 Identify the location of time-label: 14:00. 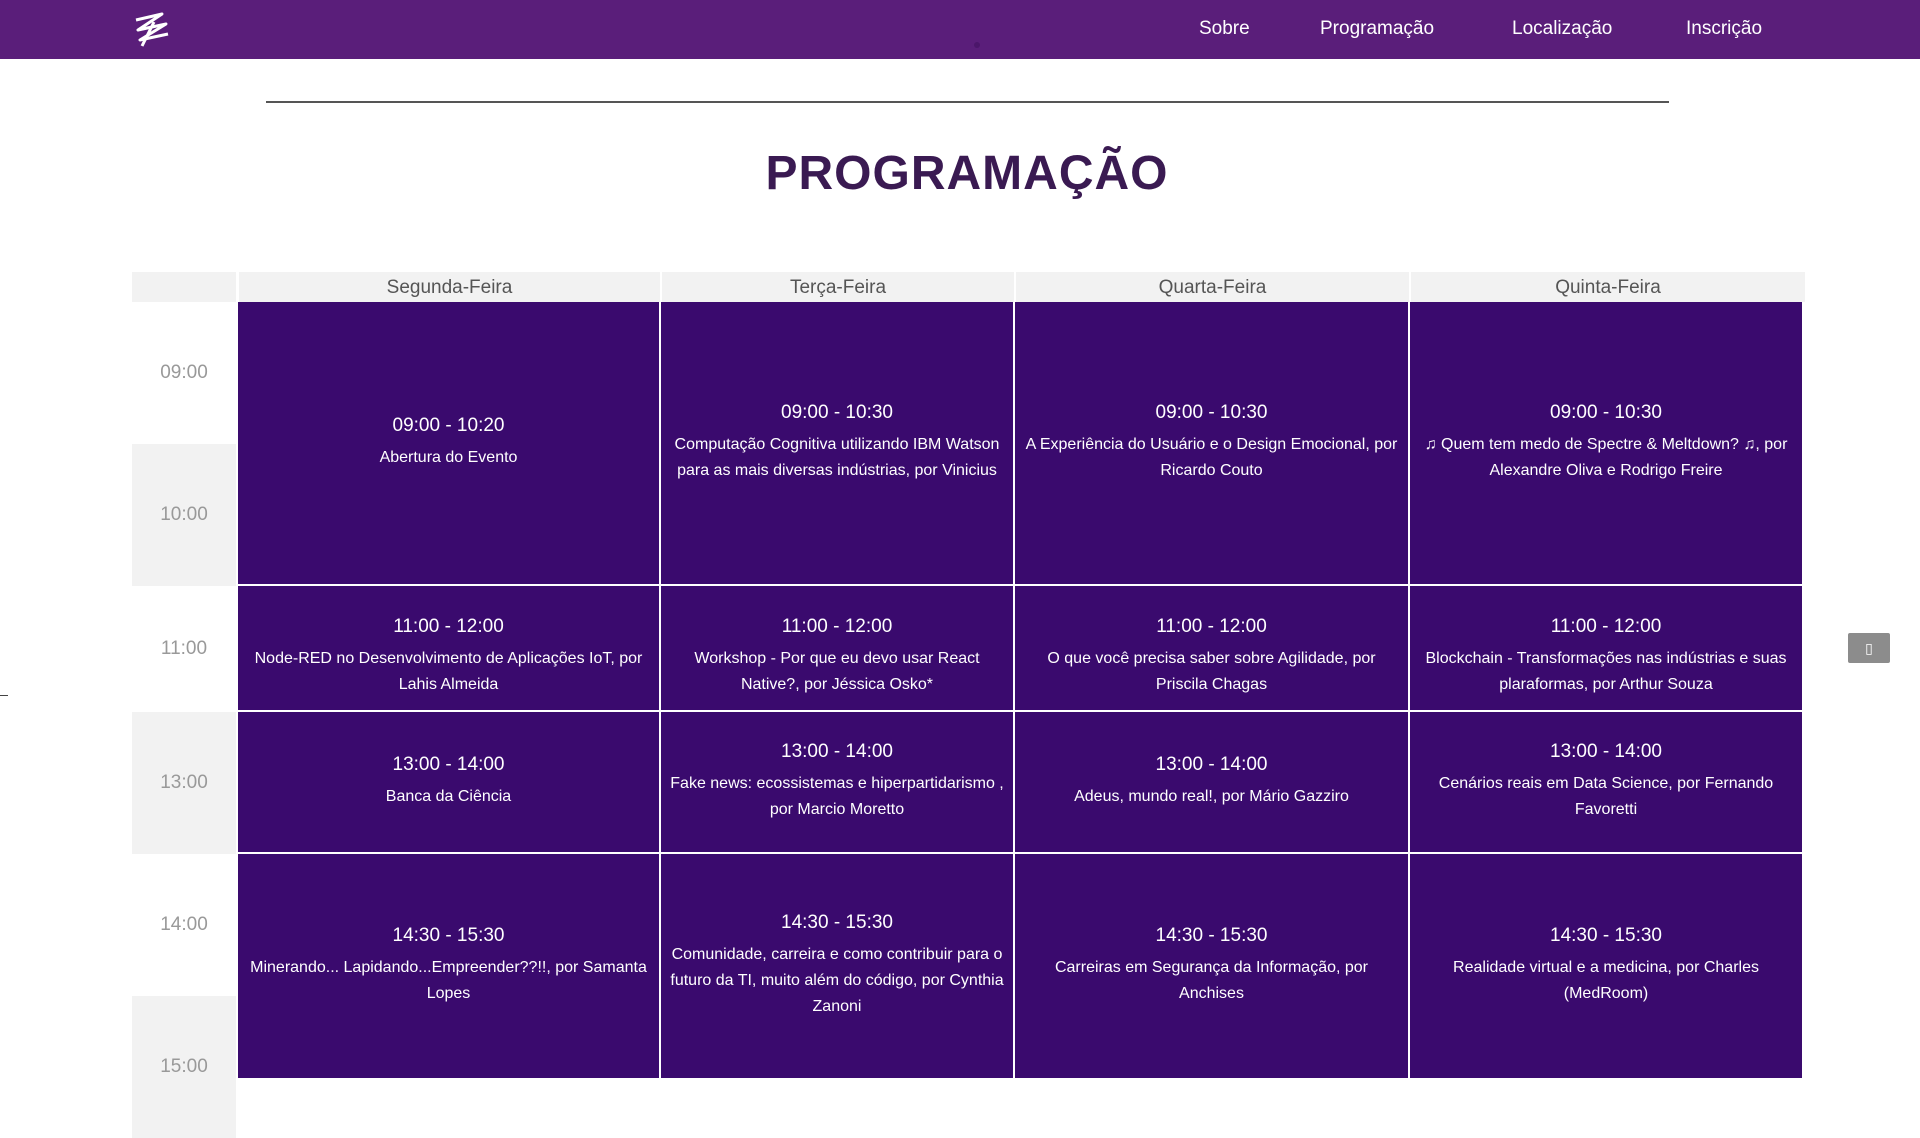
(184, 925).